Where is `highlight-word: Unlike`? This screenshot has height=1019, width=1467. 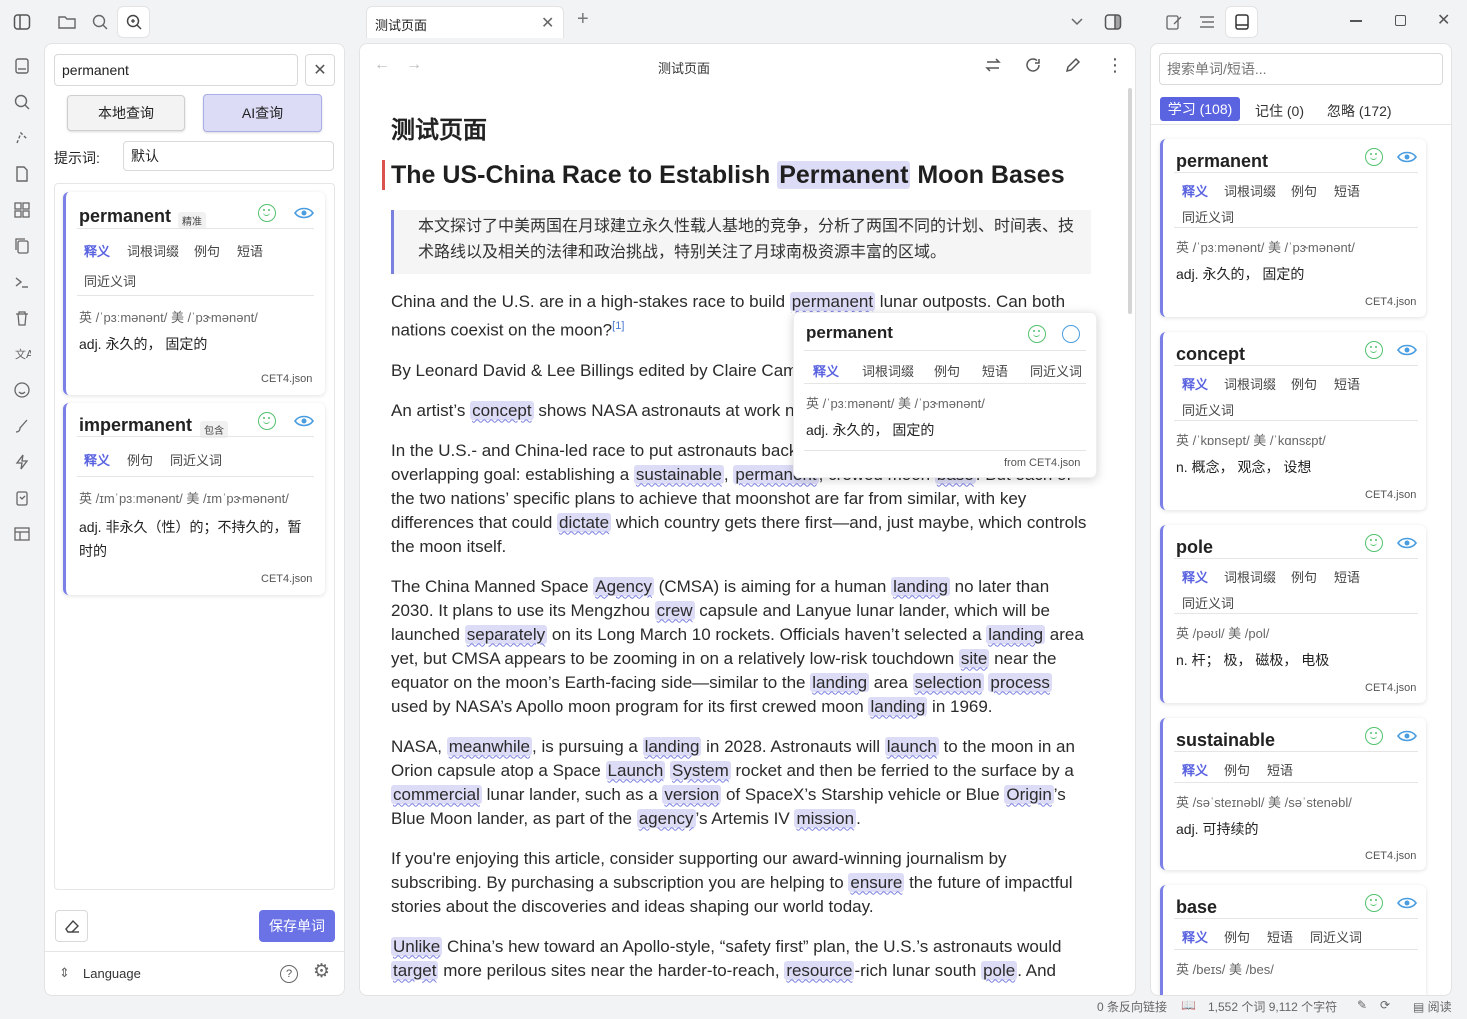 highlight-word: Unlike is located at coordinates (417, 946).